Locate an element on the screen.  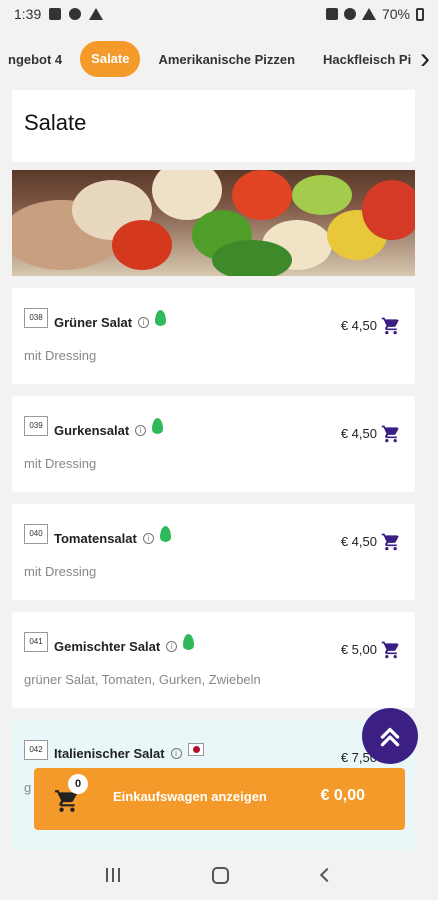
tab-hackfleisch: Hackfleisch Pi is located at coordinates (367, 59).